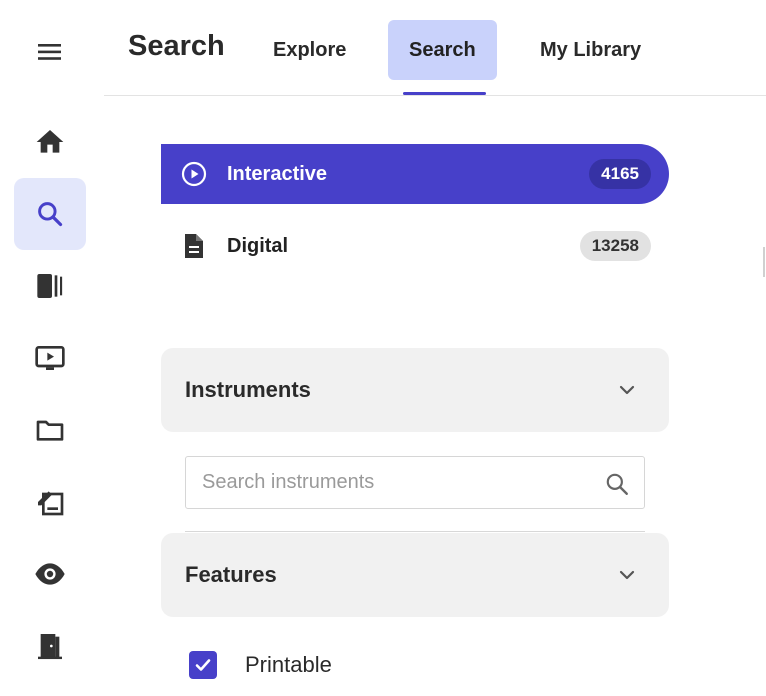 This screenshot has width=766, height=696. What do you see at coordinates (194, 246) in the screenshot?
I see `document-icon` at bounding box center [194, 246].